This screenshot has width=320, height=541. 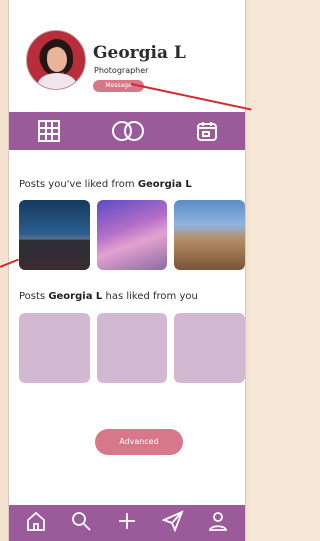 I want to click on grid-icon, so click(x=48, y=131).